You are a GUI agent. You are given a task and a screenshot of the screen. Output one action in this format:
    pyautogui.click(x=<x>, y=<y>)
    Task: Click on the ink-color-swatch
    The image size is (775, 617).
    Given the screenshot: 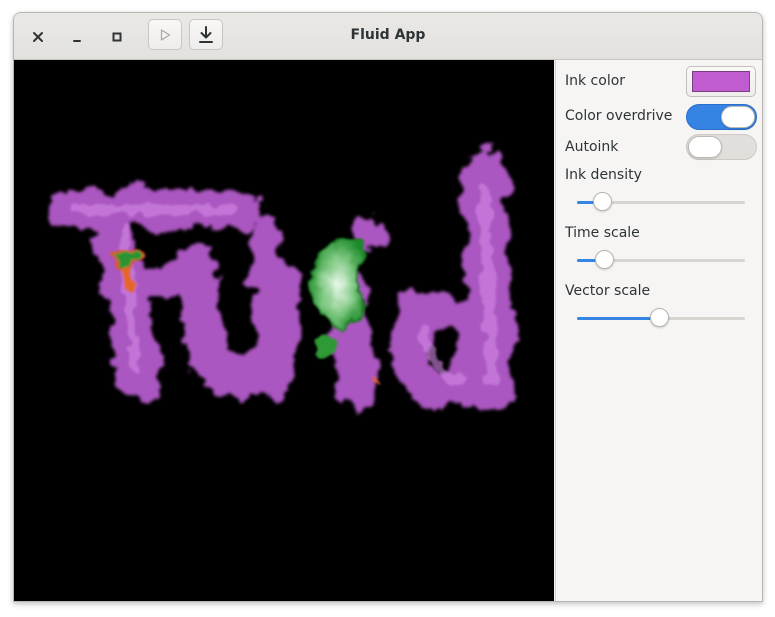 What is the action you would take?
    pyautogui.click(x=721, y=81)
    